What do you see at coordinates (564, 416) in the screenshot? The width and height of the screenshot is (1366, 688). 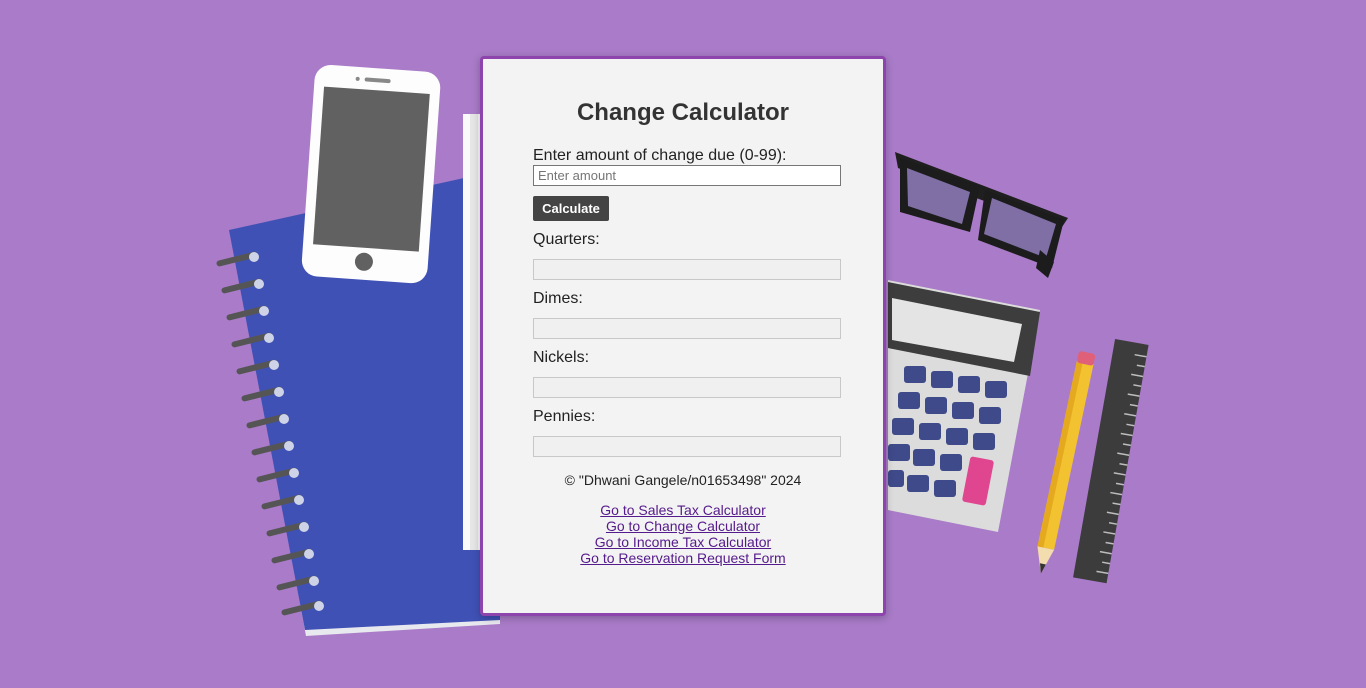 I see `pennies-label: Pennies:` at bounding box center [564, 416].